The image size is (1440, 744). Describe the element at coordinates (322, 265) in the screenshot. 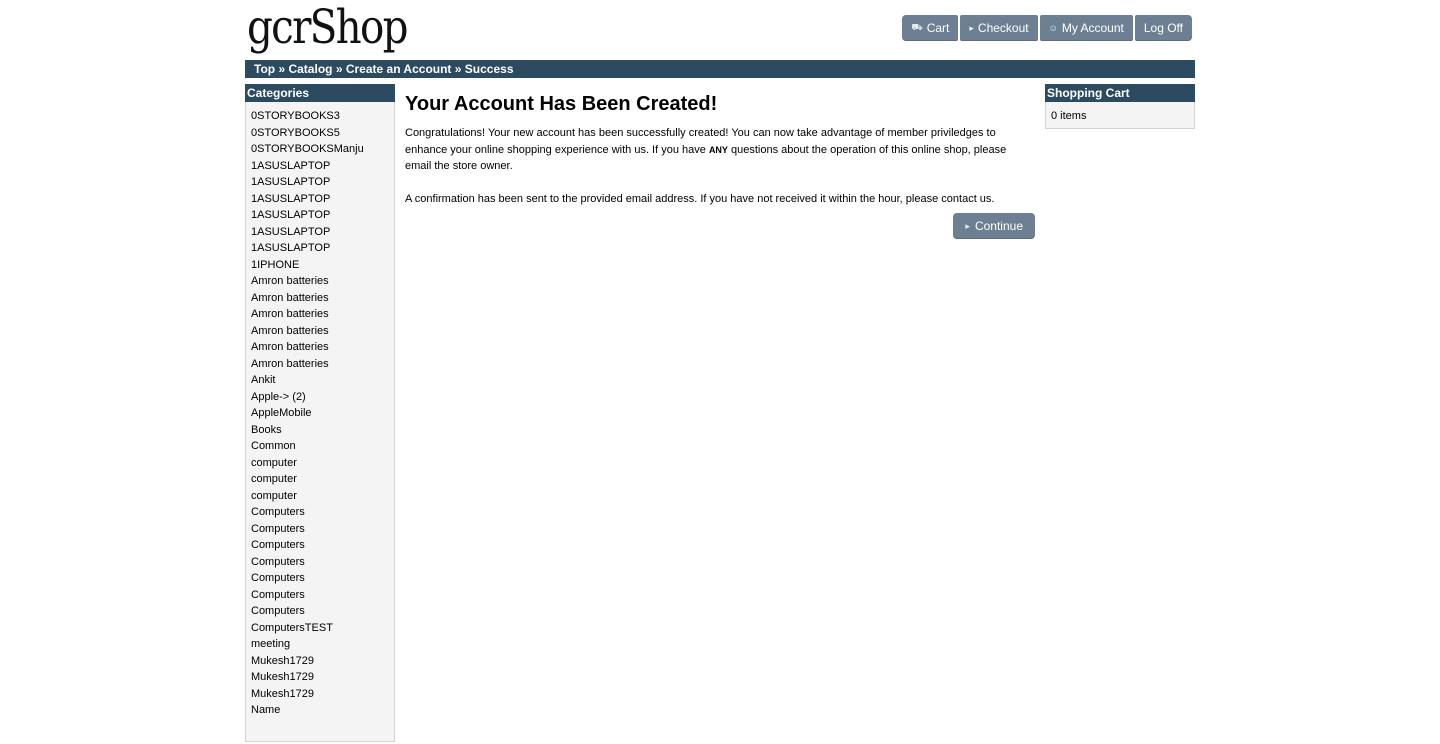

I see `category-link: 1IPHONE` at that location.